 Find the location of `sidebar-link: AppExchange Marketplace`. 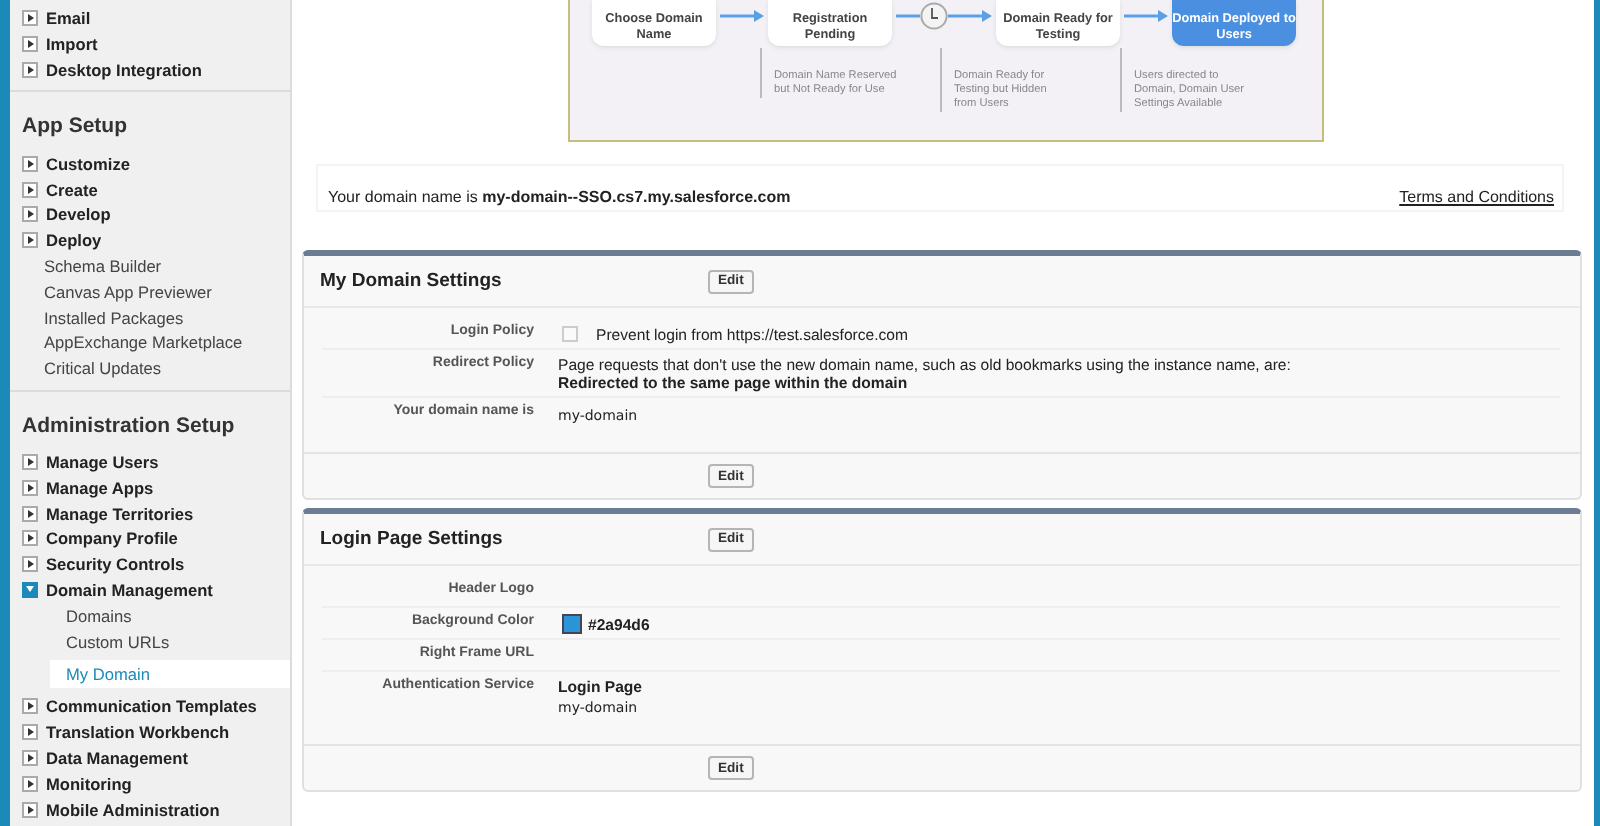

sidebar-link: AppExchange Marketplace is located at coordinates (132, 342).